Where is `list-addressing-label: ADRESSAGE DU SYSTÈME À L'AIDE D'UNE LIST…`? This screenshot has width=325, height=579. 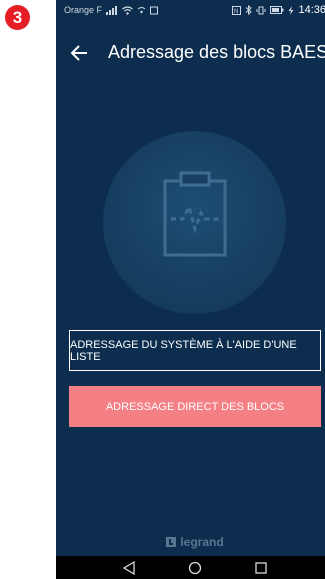
list-addressing-label: ADRESSAGE DU SYSTÈME À L'AIDE D'UNE LIST… is located at coordinates (183, 350).